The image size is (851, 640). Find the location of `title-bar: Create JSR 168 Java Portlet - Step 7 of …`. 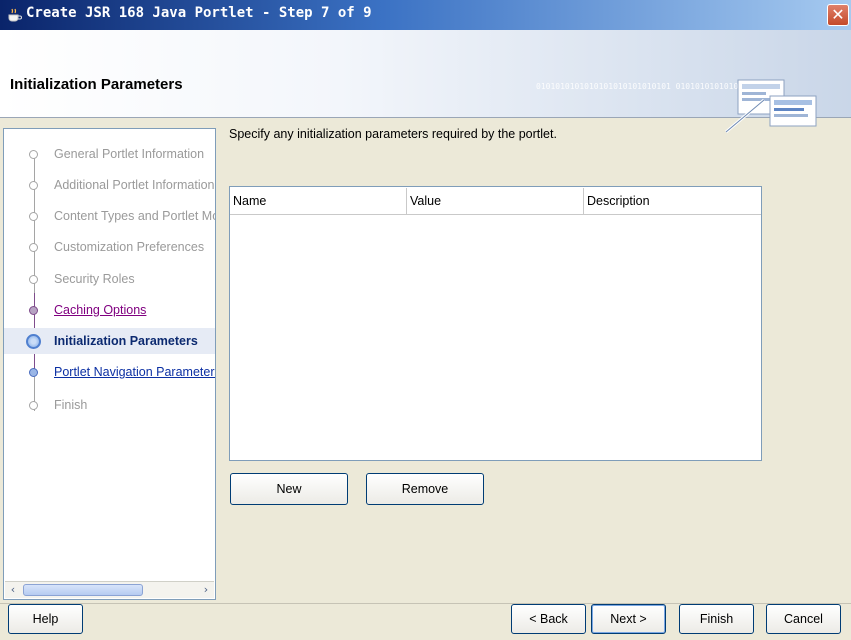

title-bar: Create JSR 168 Java Portlet - Step 7 of … is located at coordinates (425, 15).